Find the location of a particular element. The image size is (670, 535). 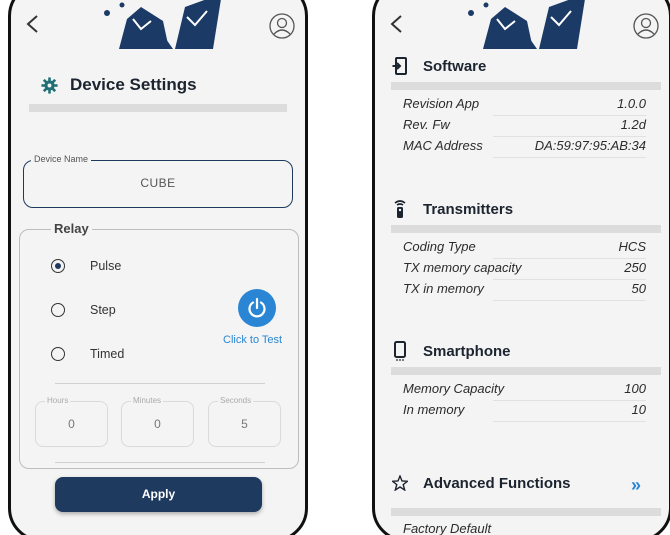

info-row: Rev. Fw 1.2d is located at coordinates (524, 127).